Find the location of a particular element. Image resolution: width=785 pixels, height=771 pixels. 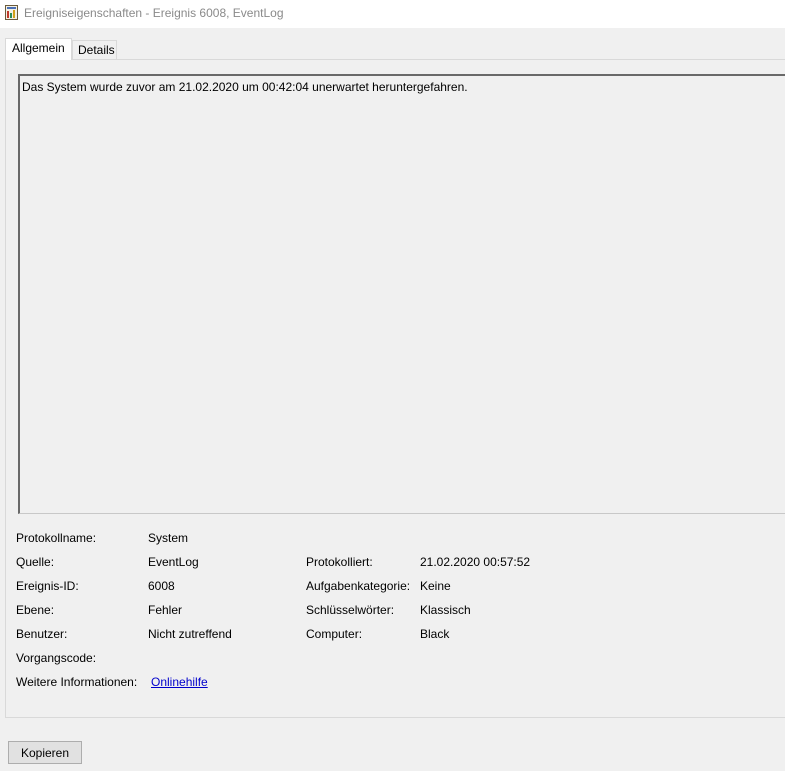

event-viewer-icon is located at coordinates (11, 12).